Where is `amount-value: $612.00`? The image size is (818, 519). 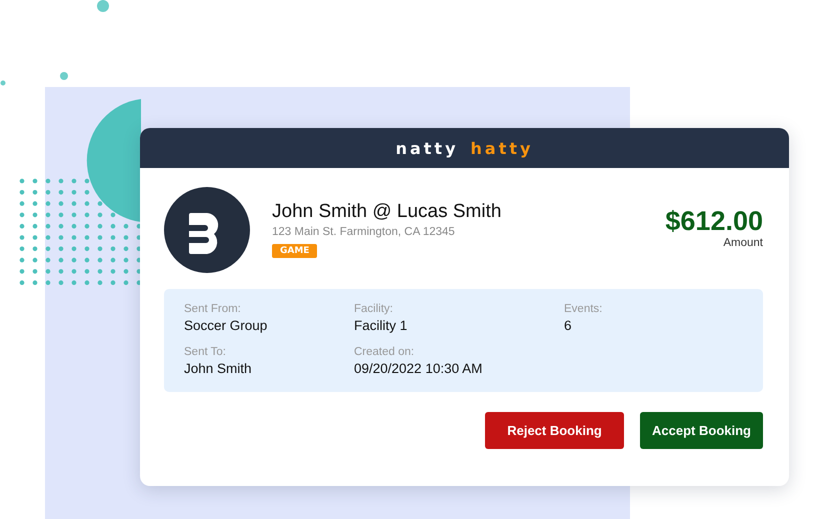 amount-value: $612.00 is located at coordinates (714, 221).